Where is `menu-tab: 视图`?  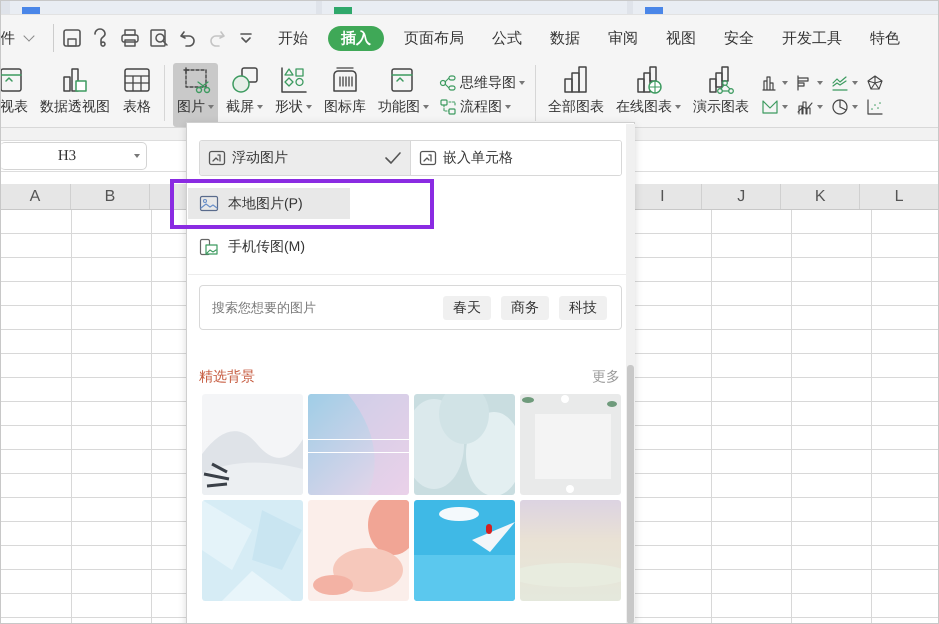 menu-tab: 视图 is located at coordinates (681, 38).